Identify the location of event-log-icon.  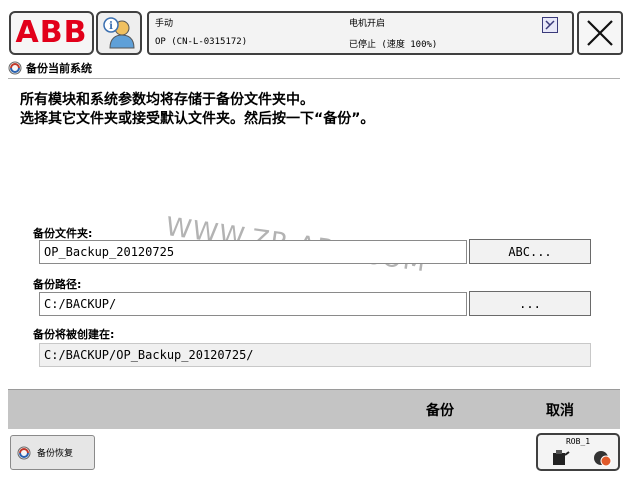
(550, 25).